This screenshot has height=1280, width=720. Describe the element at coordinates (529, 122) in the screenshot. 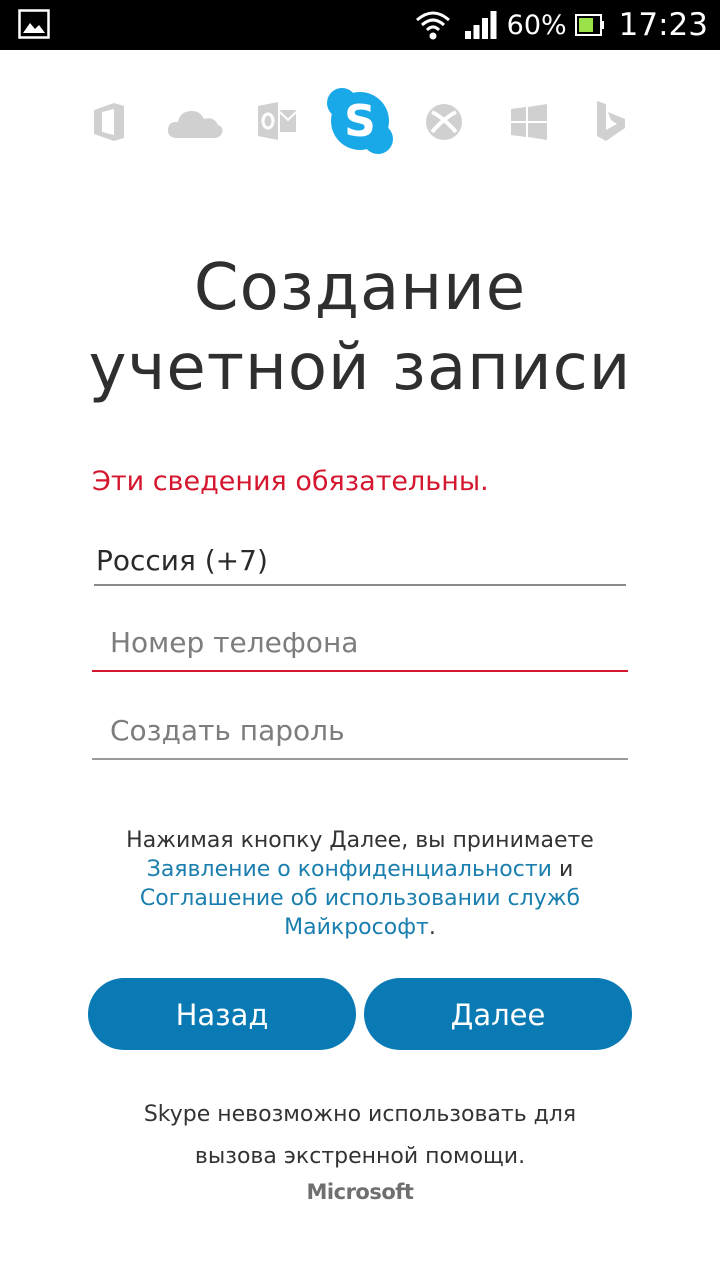

I see `windows-icon` at that location.